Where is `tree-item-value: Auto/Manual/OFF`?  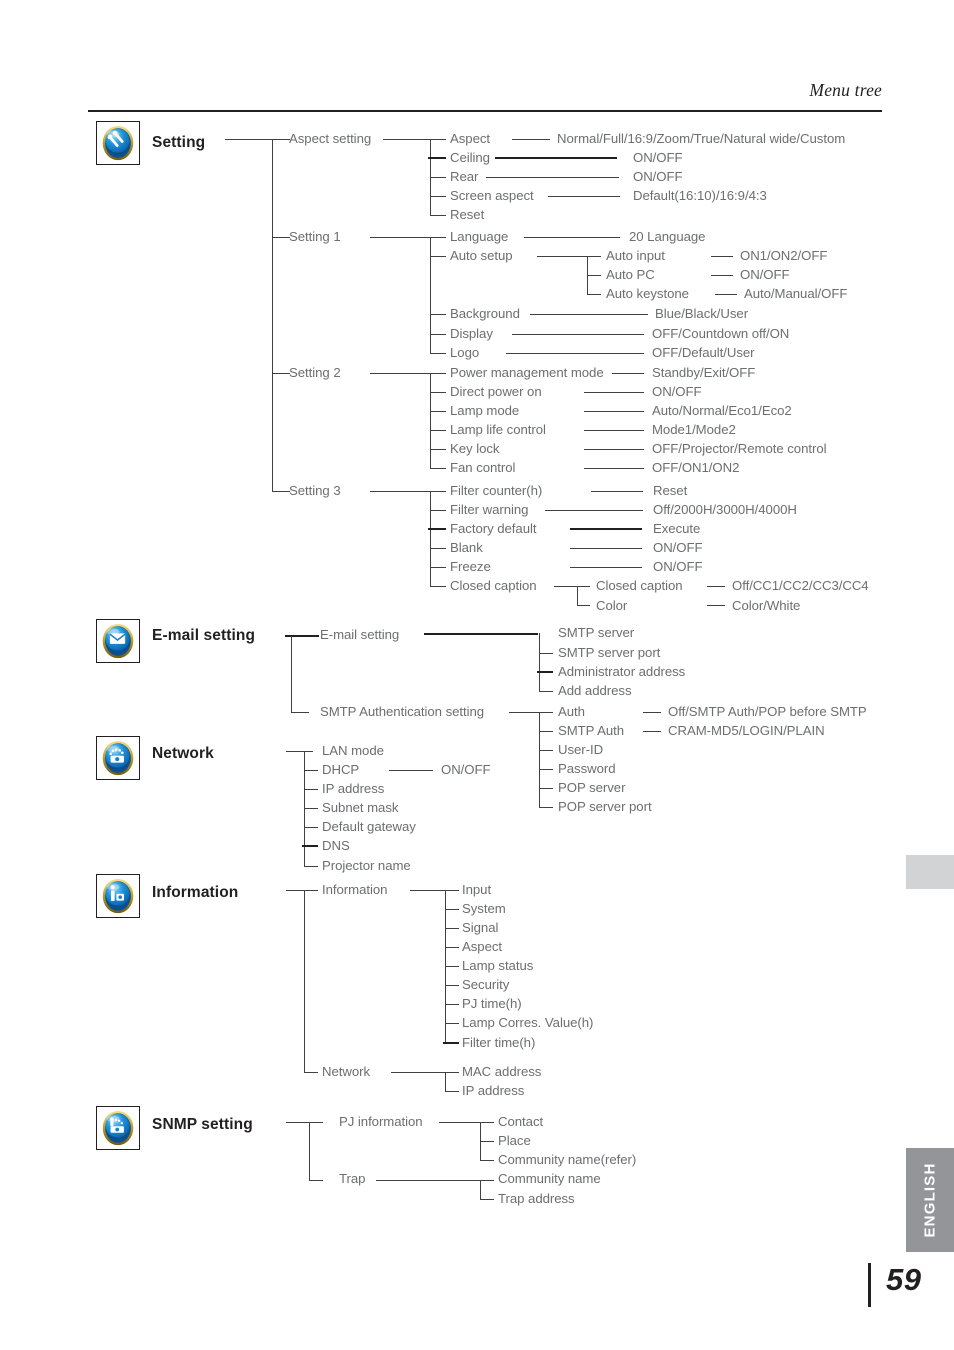
tree-item-value: Auto/Manual/OFF is located at coordinates (796, 293).